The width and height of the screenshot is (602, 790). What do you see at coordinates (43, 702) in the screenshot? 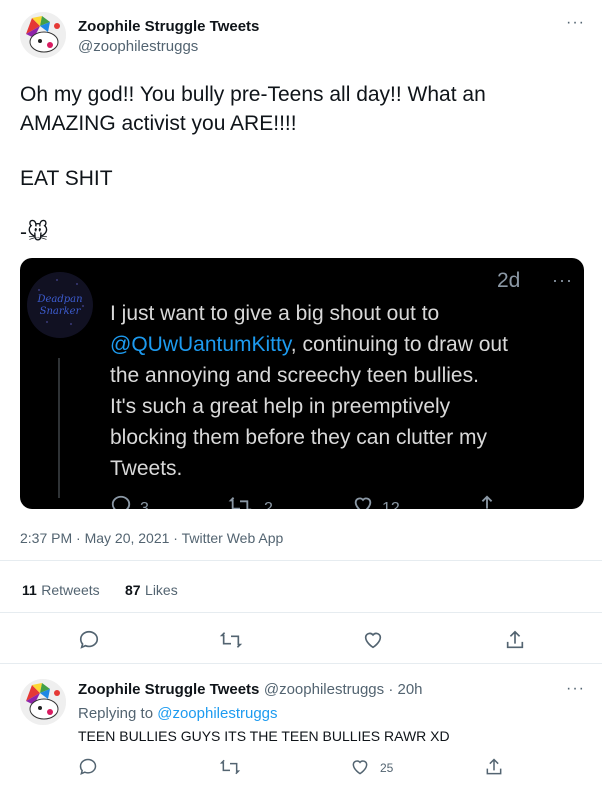
I see `reply-avatar` at bounding box center [43, 702].